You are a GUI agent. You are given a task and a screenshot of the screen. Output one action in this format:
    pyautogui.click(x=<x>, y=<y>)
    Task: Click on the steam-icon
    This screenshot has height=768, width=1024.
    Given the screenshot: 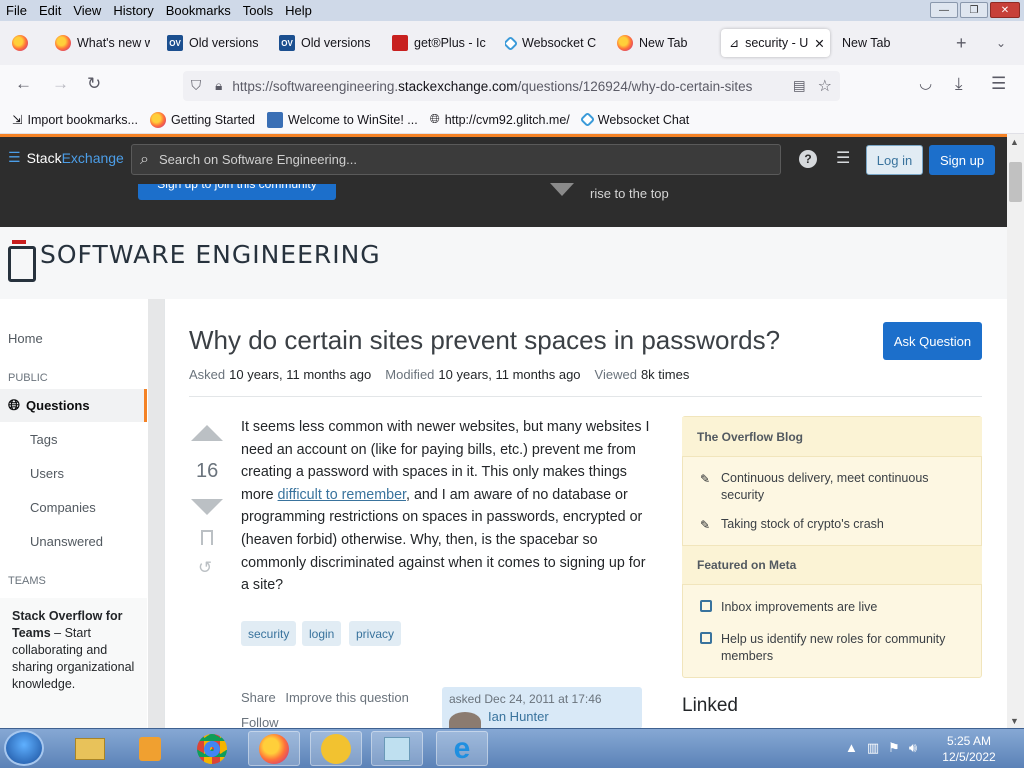 What is the action you would take?
    pyautogui.click(x=19, y=242)
    